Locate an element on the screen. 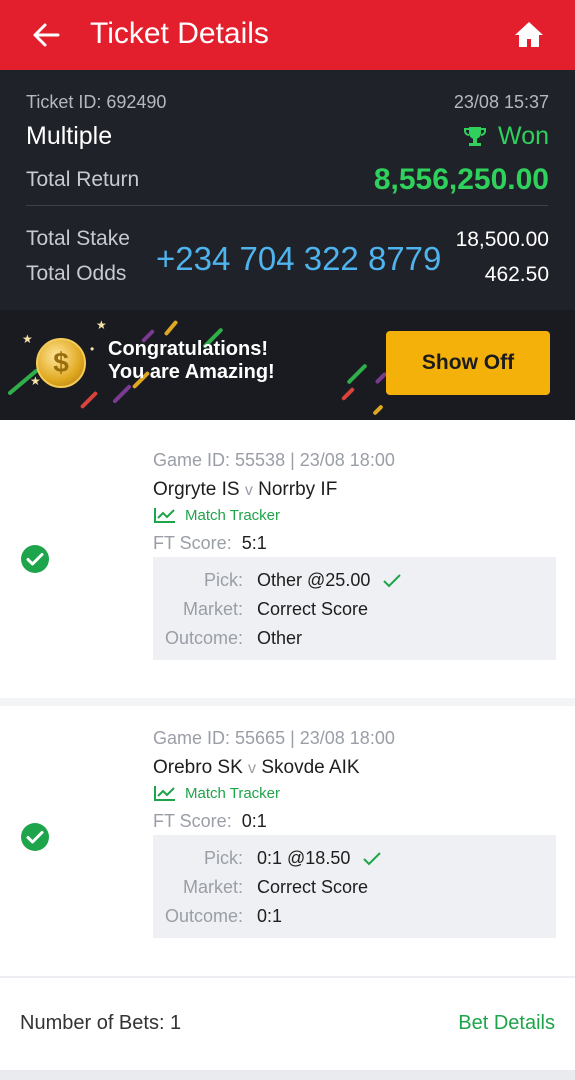 This screenshot has height=1080, width=575. ticket-id: Ticket ID: 692490 is located at coordinates (96, 102).